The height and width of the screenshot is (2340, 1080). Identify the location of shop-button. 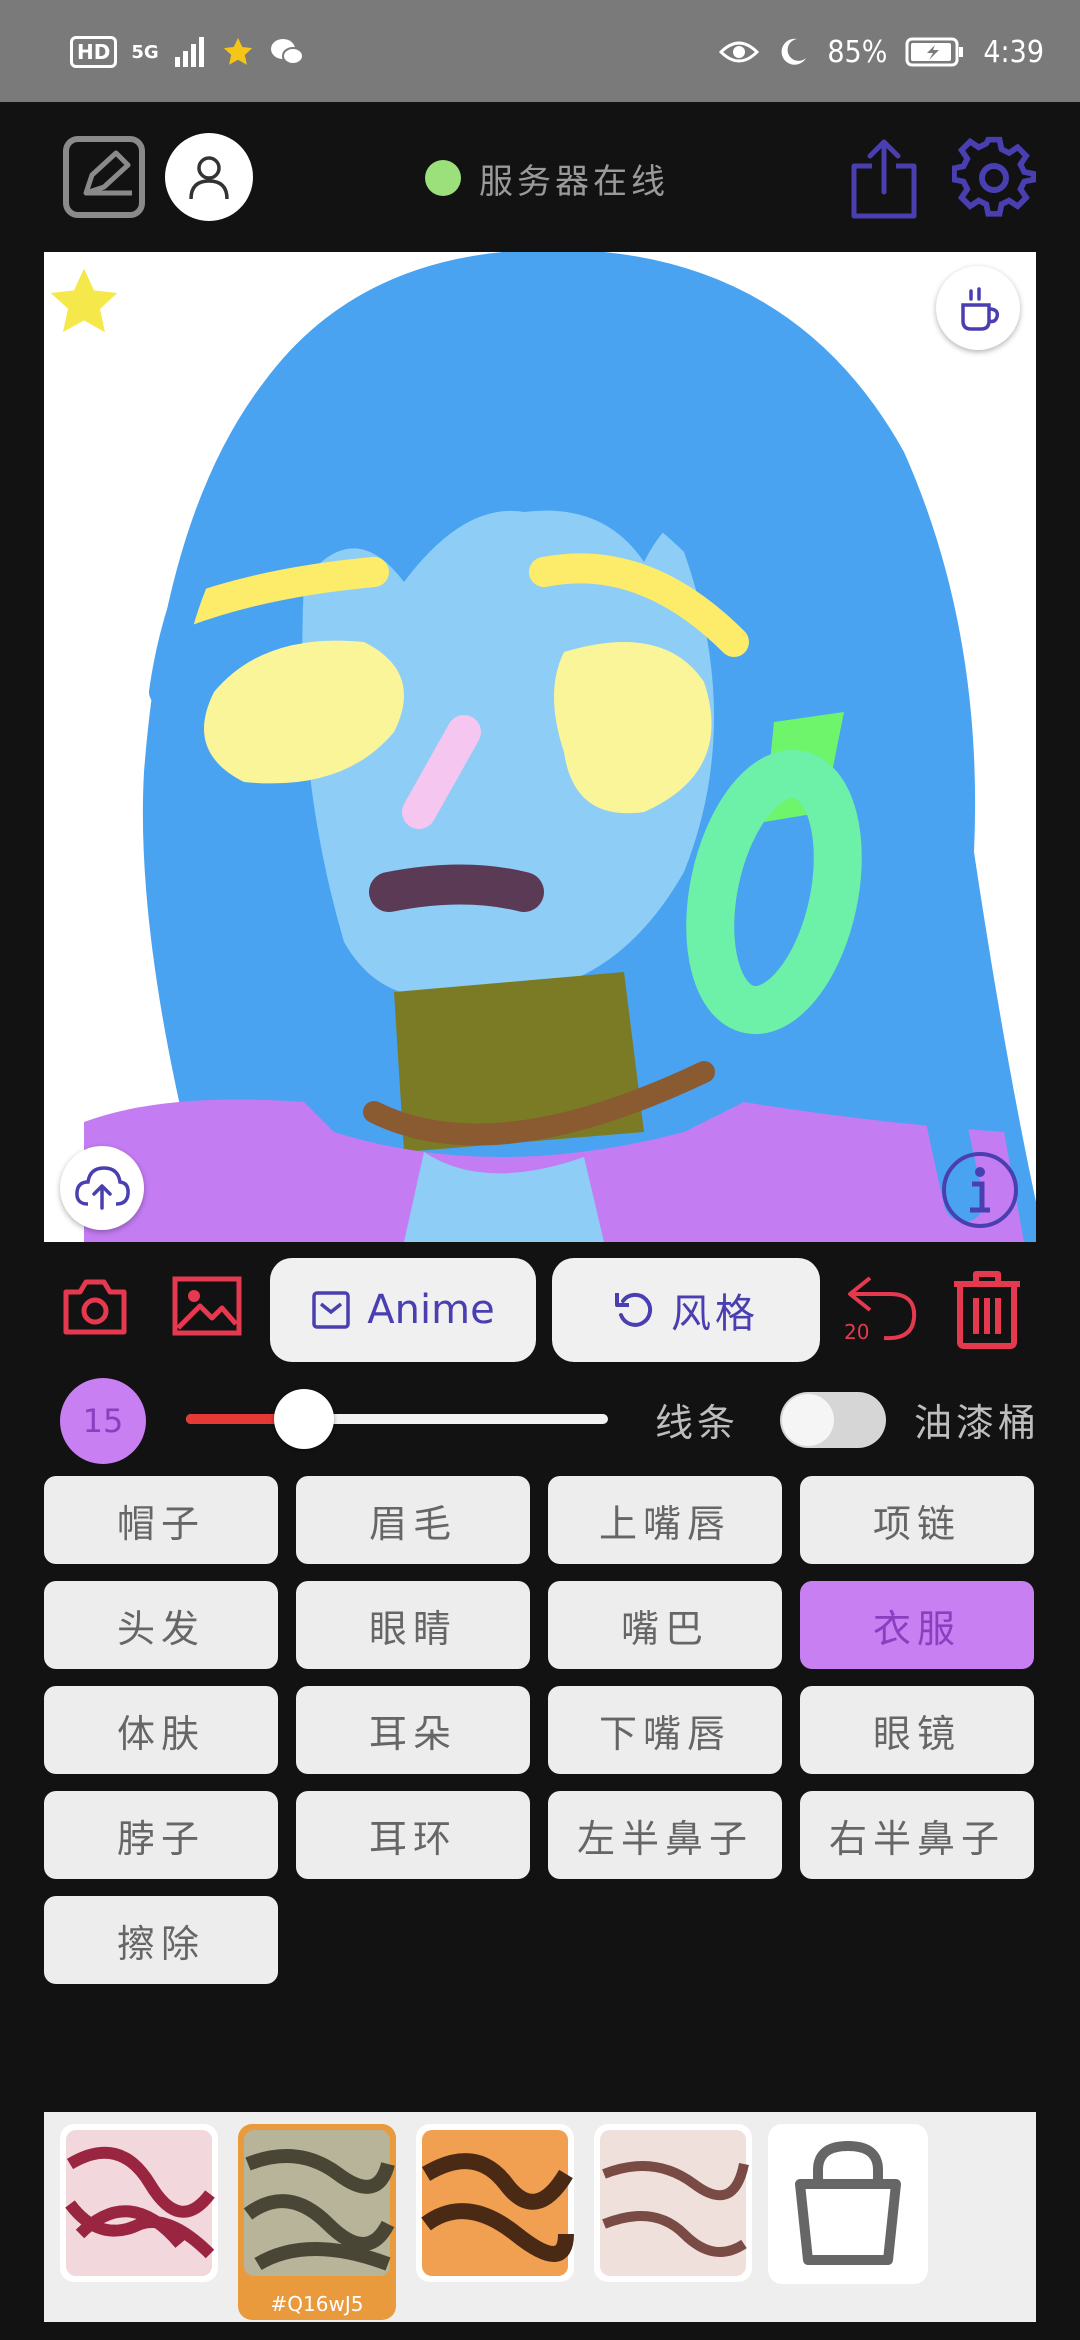
(848, 2204).